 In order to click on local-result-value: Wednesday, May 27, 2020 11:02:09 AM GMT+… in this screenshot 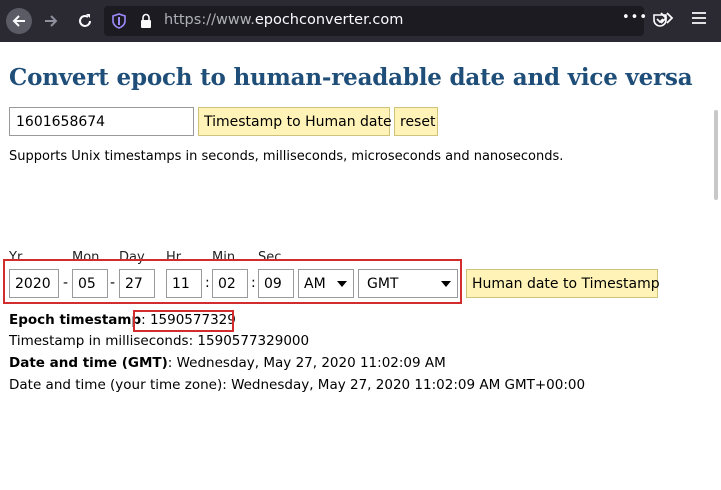, I will do `click(408, 385)`.